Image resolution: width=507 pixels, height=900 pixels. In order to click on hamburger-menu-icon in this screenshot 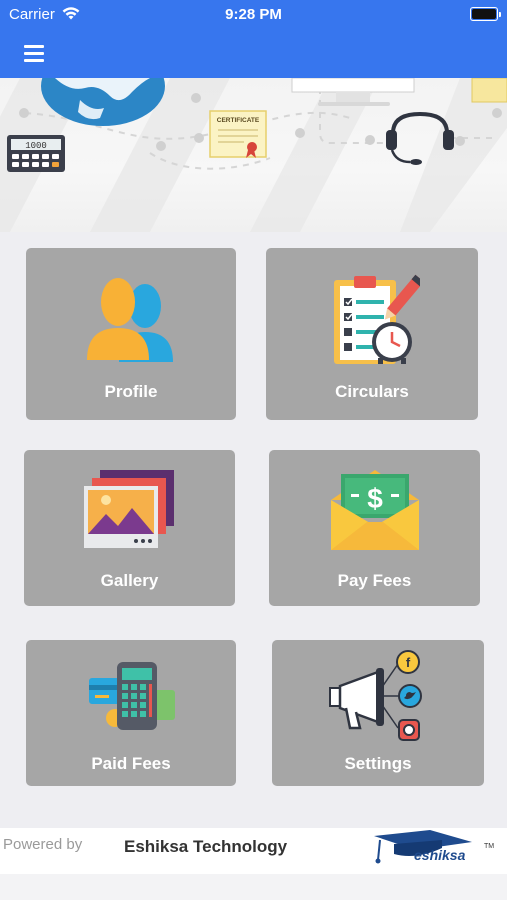, I will do `click(35, 53)`.